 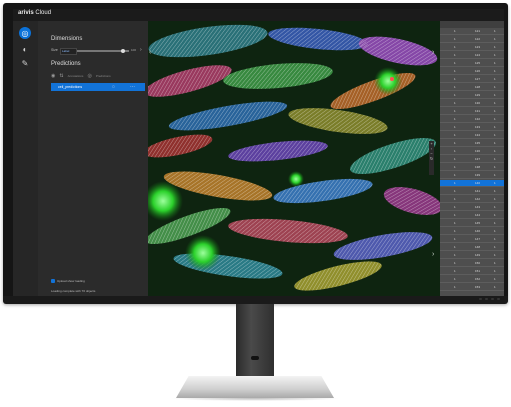 I want to click on scroll-arrow-icon: ›, so click(x=433, y=254).